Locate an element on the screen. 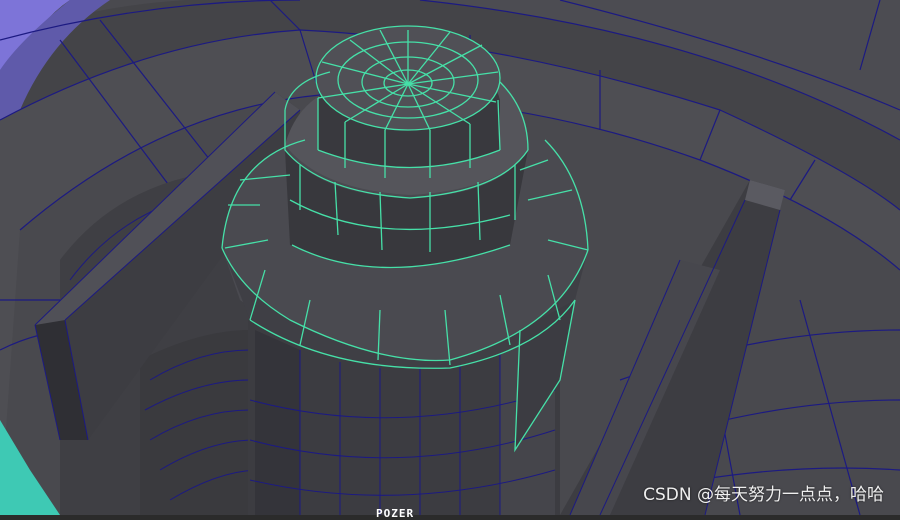  viewport-hud-label: POZER is located at coordinates (395, 513).